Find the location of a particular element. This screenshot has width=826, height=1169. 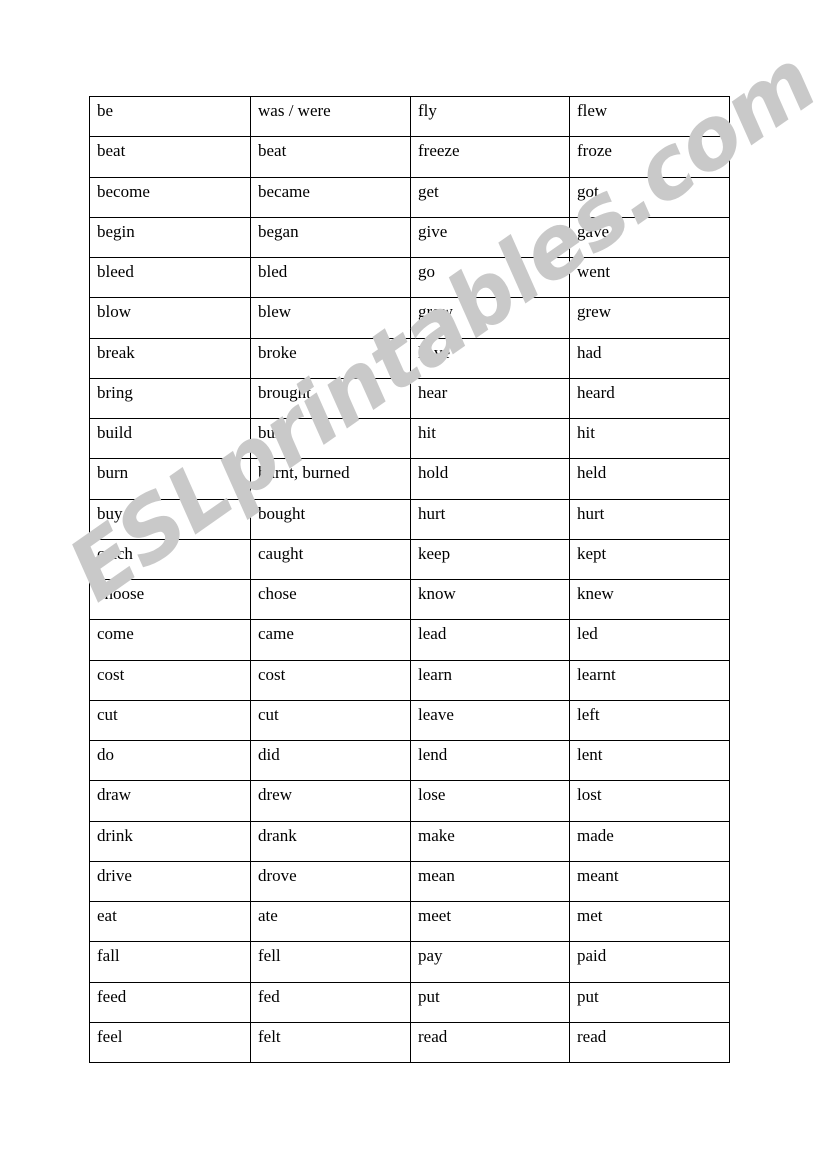

verb-cell: broke is located at coordinates (330, 358).